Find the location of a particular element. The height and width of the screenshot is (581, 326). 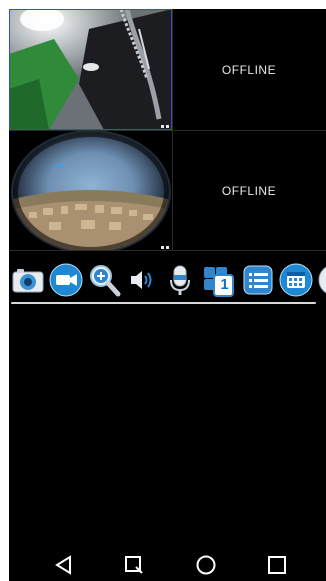

camera-tile-4: OFFLINE is located at coordinates (249, 190).